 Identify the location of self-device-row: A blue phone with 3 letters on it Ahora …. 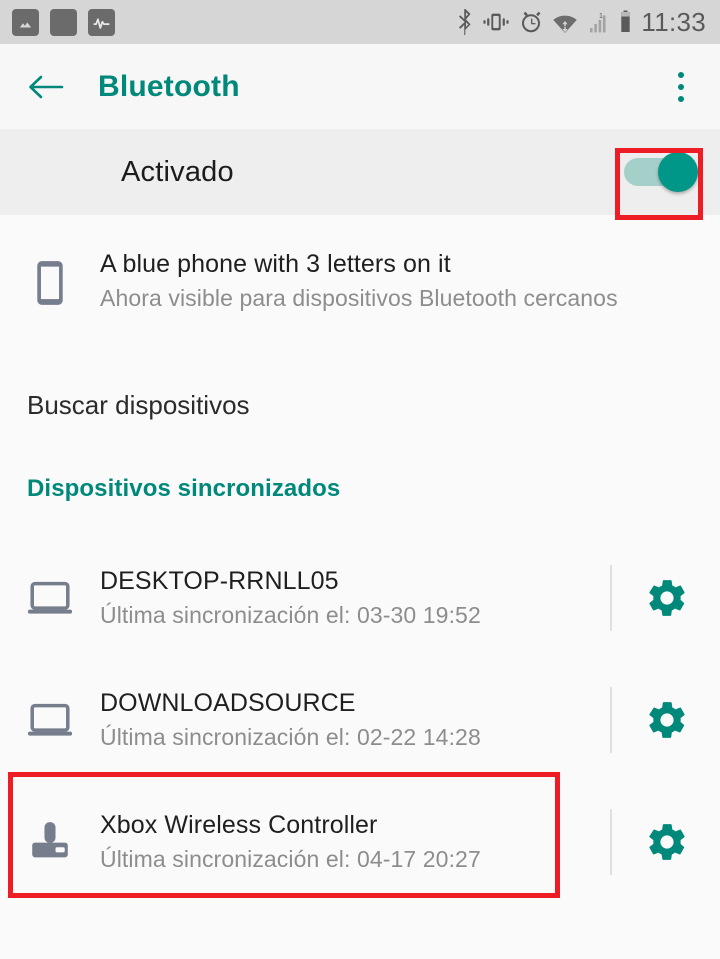
(360, 281).